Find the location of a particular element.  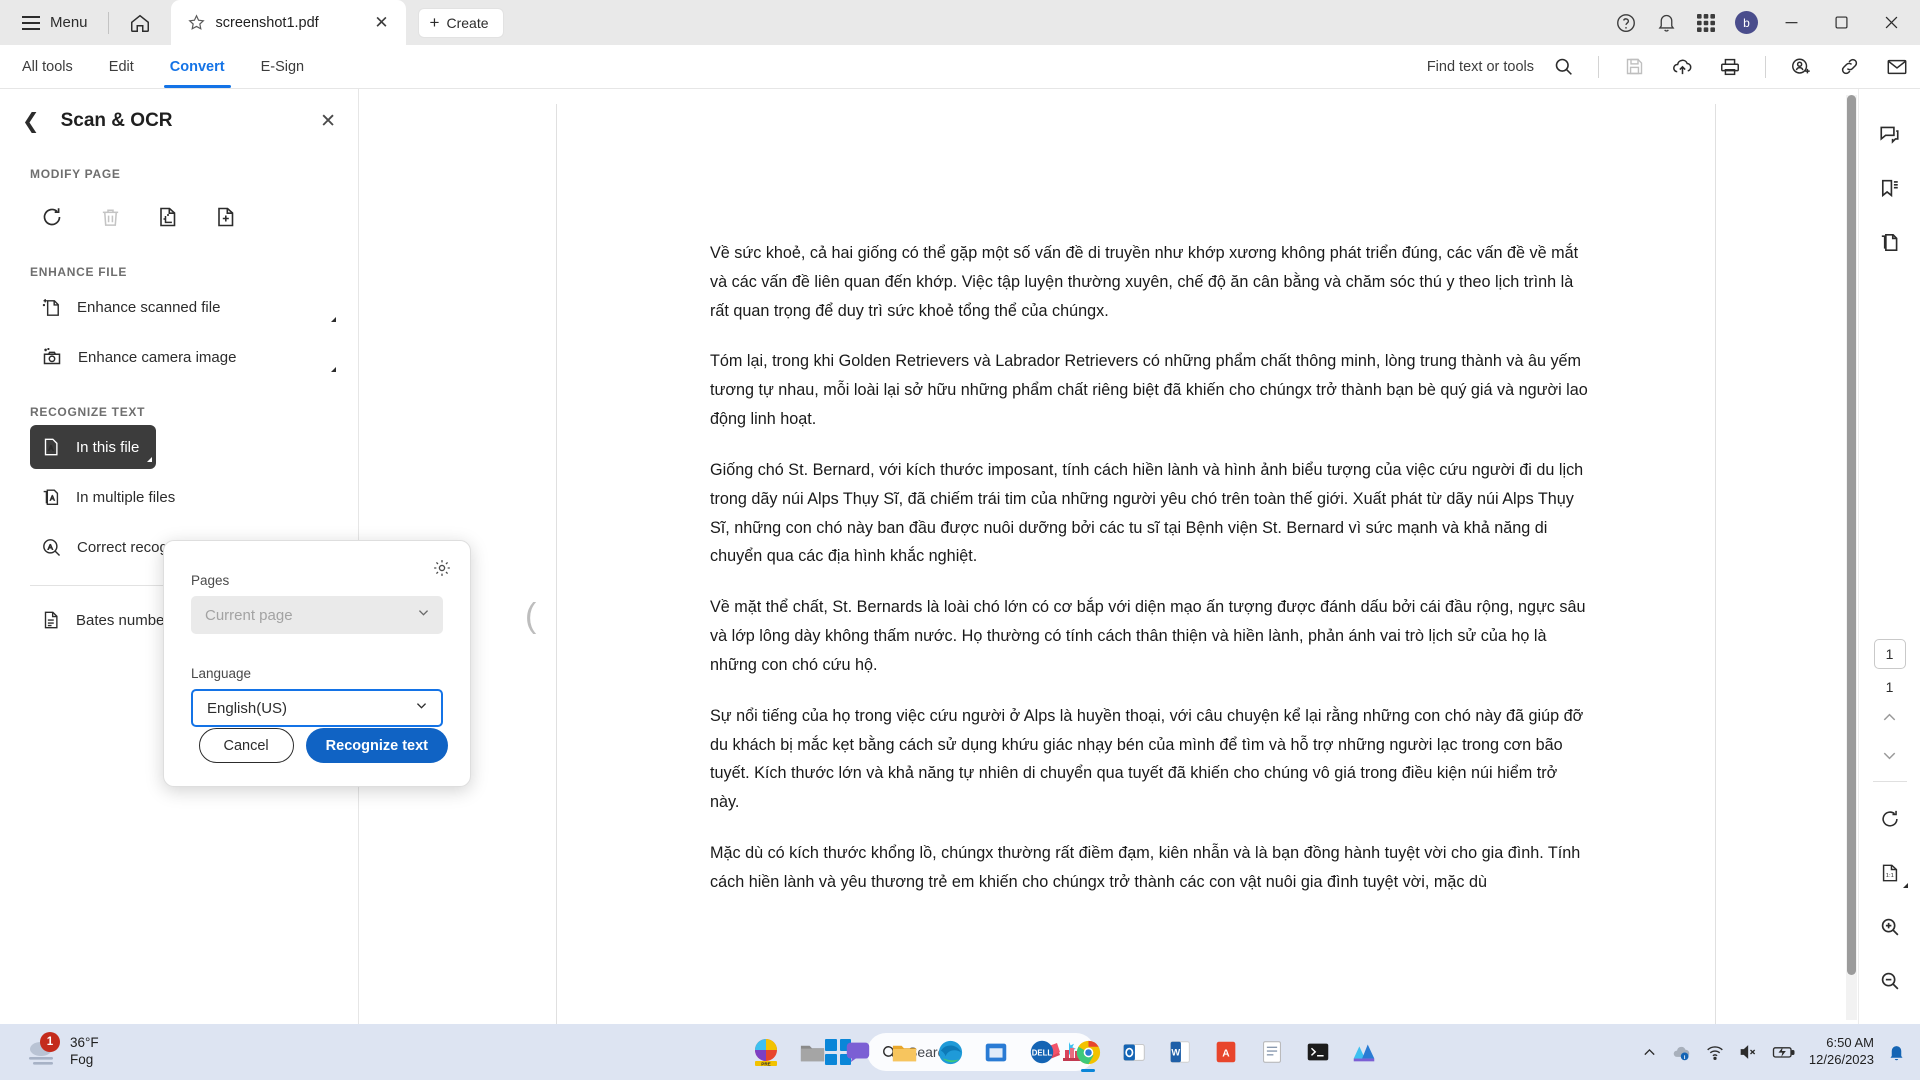

taskbar-app-dell: DELL is located at coordinates (1042, 1052).